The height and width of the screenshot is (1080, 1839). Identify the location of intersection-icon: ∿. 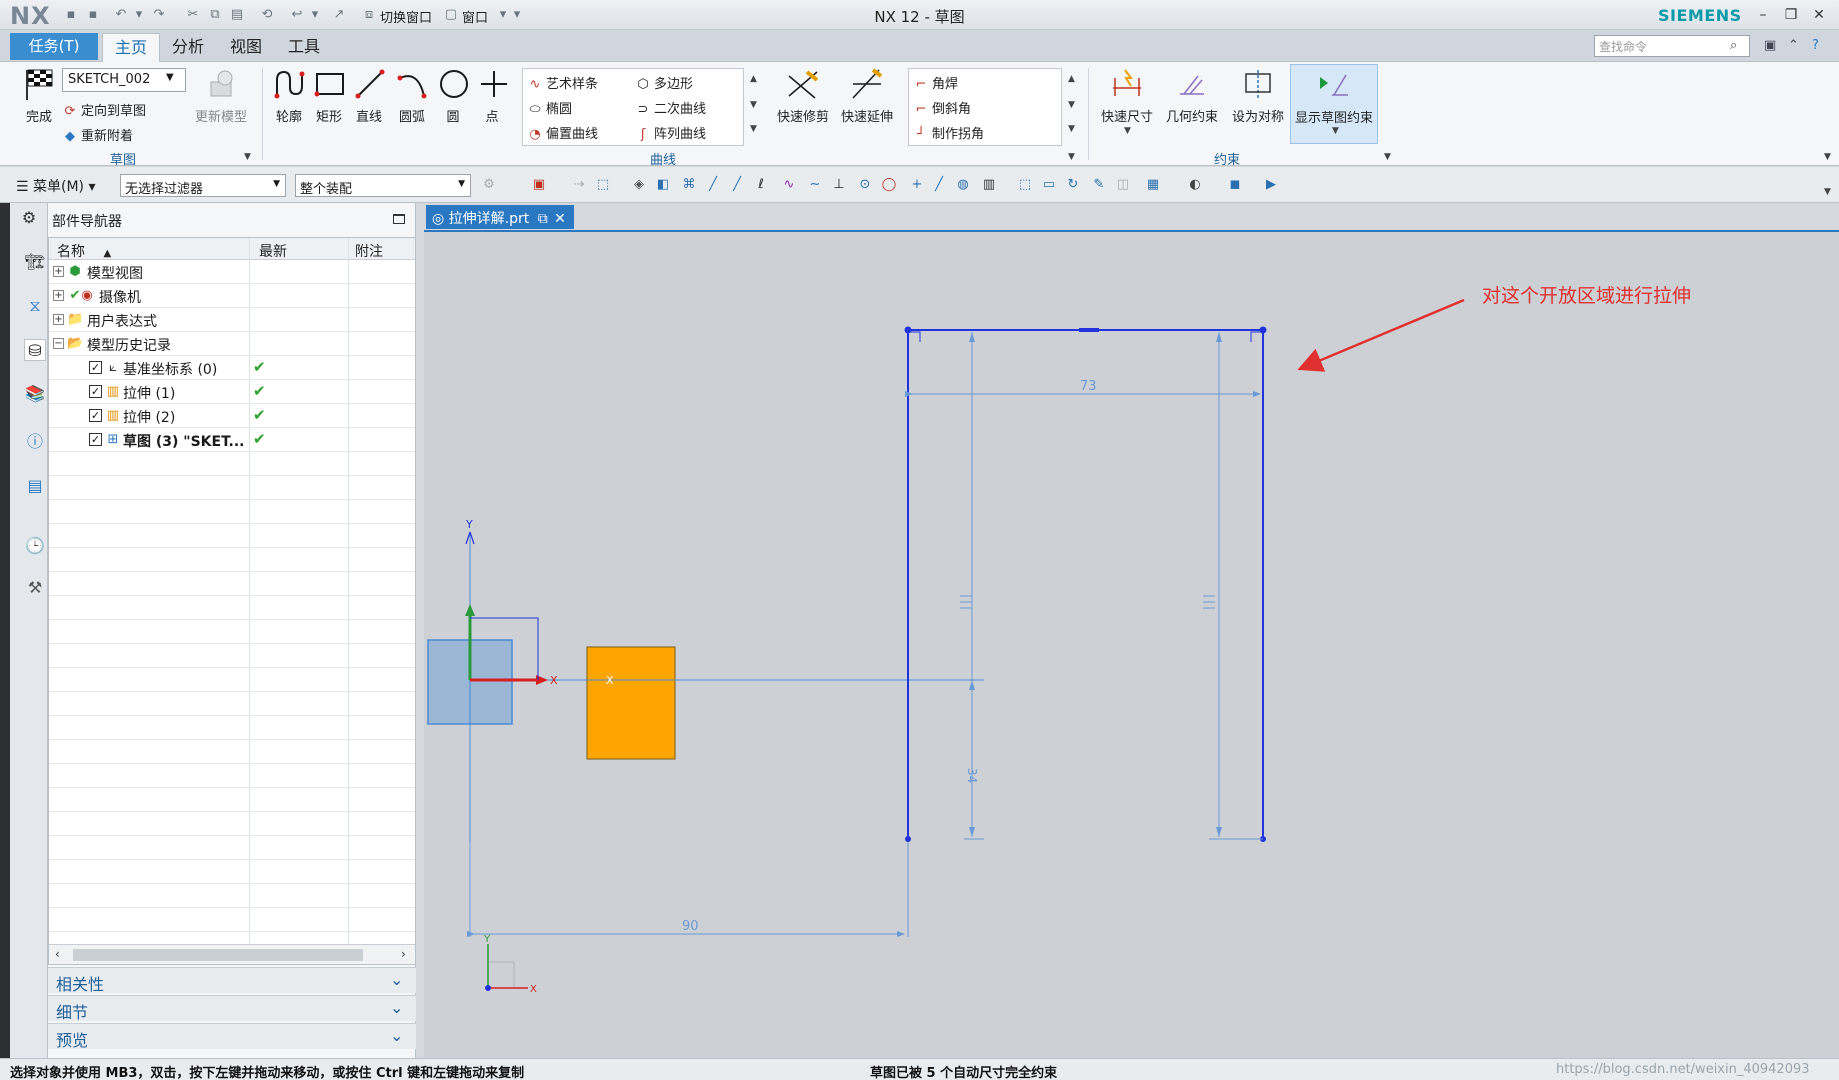
(789, 185).